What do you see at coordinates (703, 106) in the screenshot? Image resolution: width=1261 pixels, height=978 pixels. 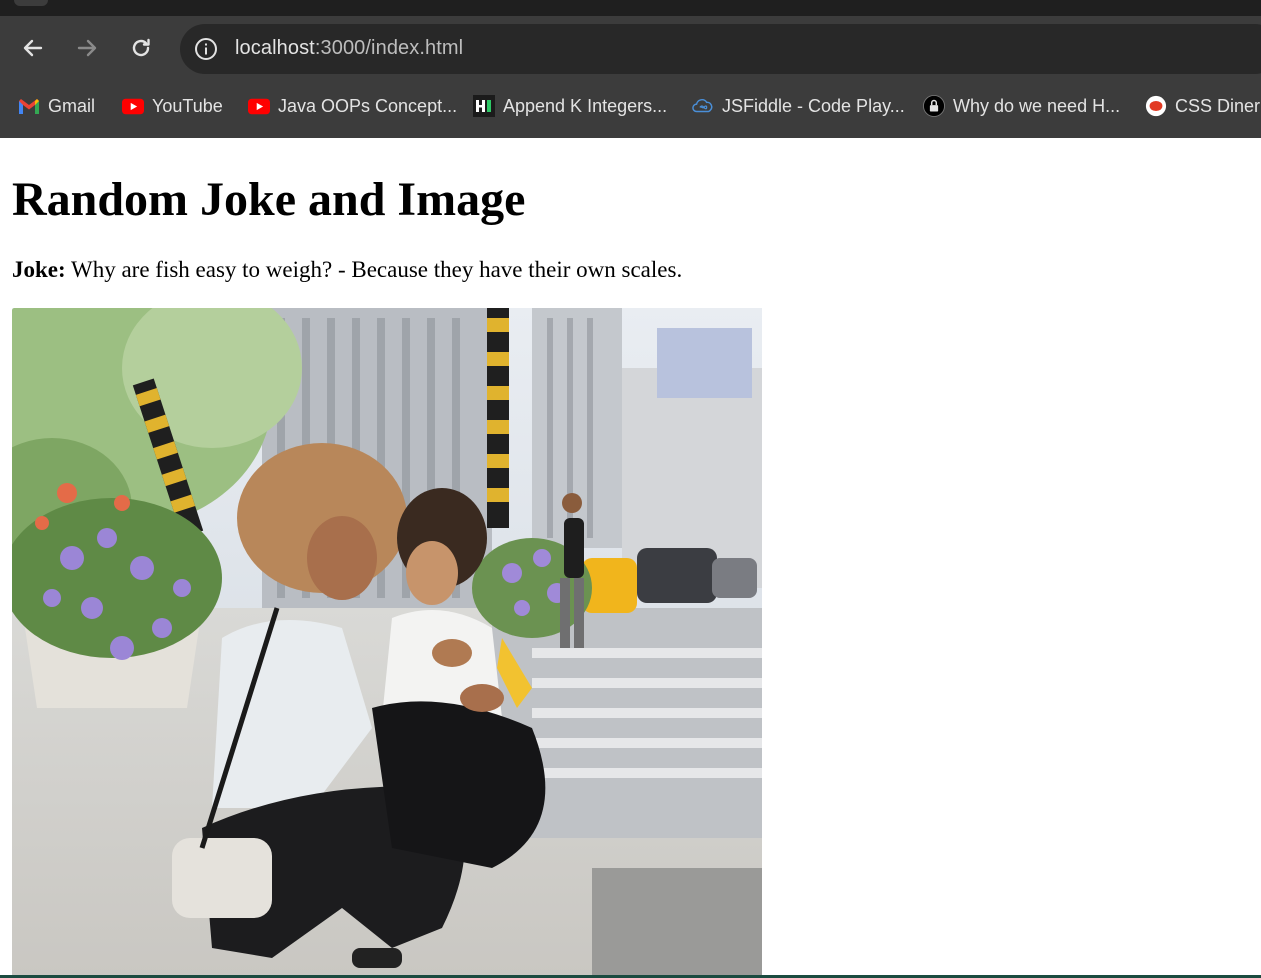 I see `jsfiddle-icon` at bounding box center [703, 106].